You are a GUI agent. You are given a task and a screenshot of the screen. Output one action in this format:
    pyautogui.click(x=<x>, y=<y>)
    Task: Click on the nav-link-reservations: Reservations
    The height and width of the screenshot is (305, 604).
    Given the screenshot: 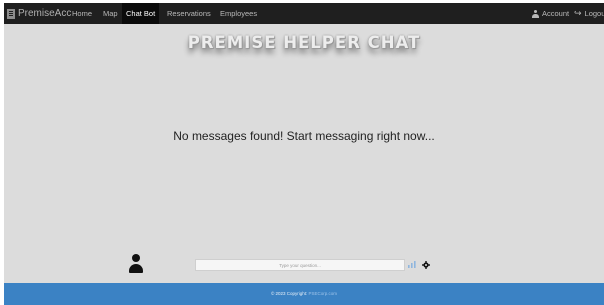 What is the action you would take?
    pyautogui.click(x=189, y=13)
    